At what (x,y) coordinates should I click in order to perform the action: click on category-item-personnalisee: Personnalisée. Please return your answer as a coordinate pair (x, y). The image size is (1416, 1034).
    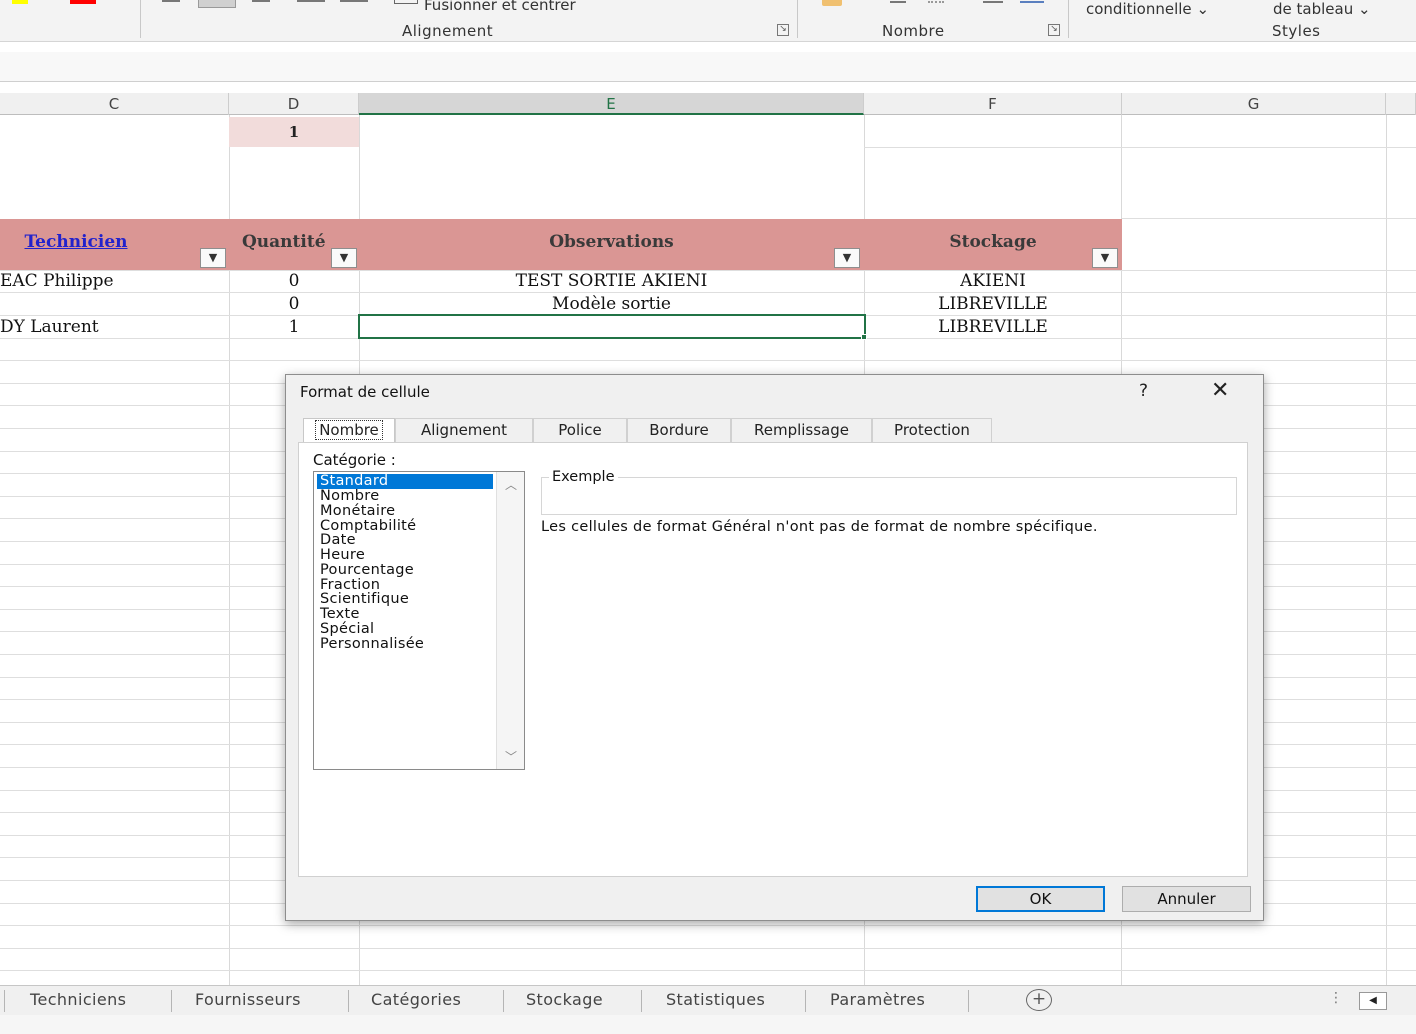
    Looking at the image, I should click on (405, 644).